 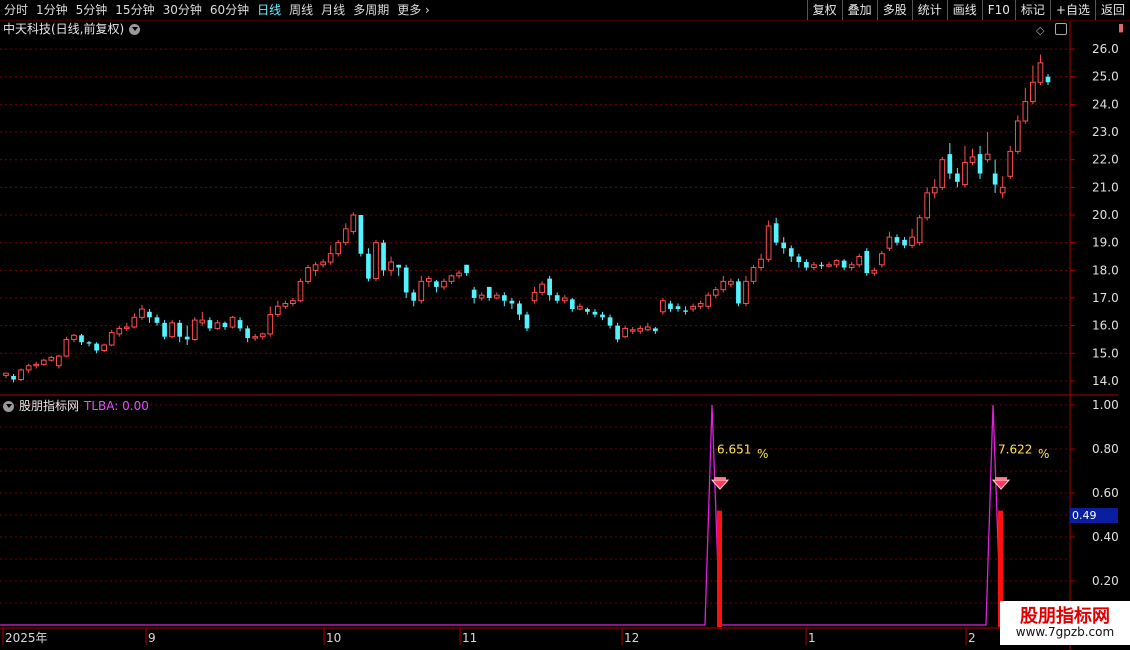 I want to click on indicator-tick-label: 0.60, so click(x=1105, y=493).